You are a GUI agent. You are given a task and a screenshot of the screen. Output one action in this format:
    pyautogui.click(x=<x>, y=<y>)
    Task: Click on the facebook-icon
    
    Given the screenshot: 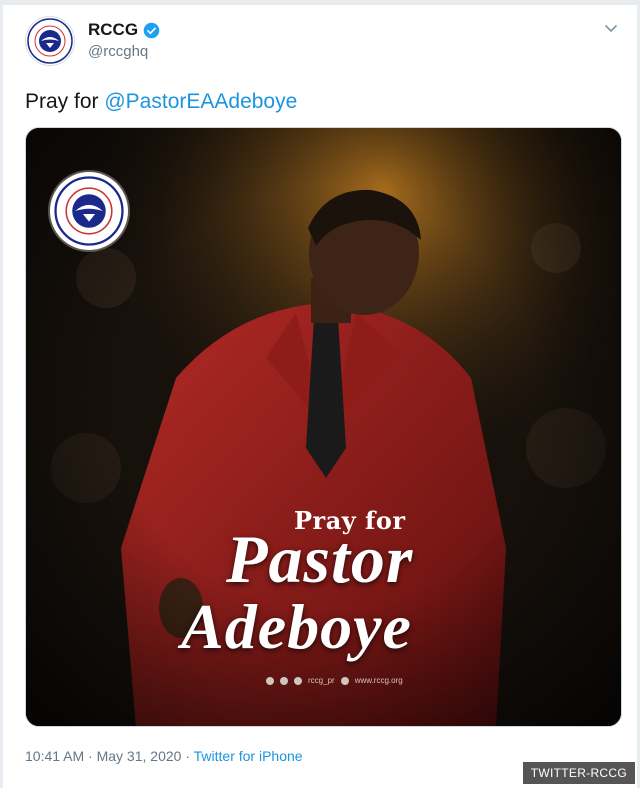 What is the action you would take?
    pyautogui.click(x=270, y=680)
    